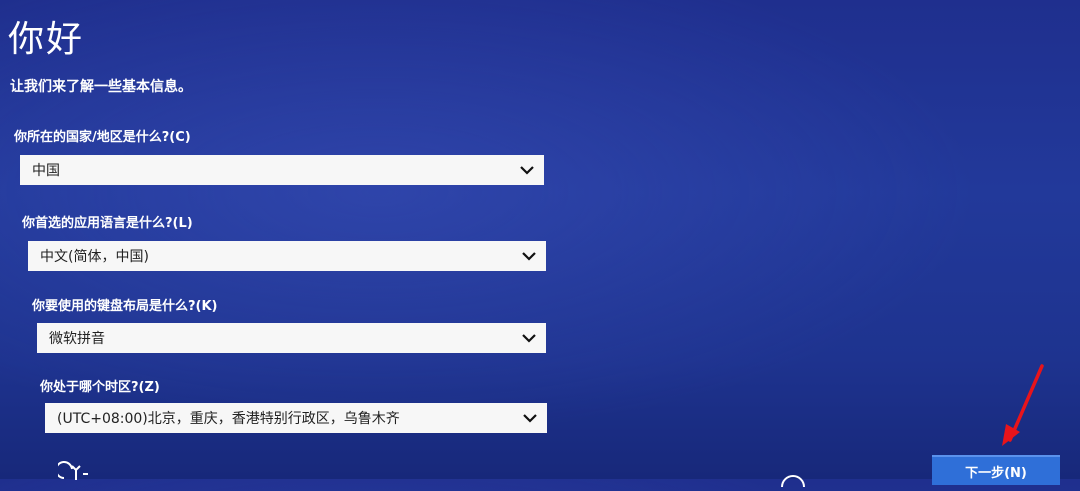  I want to click on timezone-label: 你处于哪个时区?(Z), so click(100, 387).